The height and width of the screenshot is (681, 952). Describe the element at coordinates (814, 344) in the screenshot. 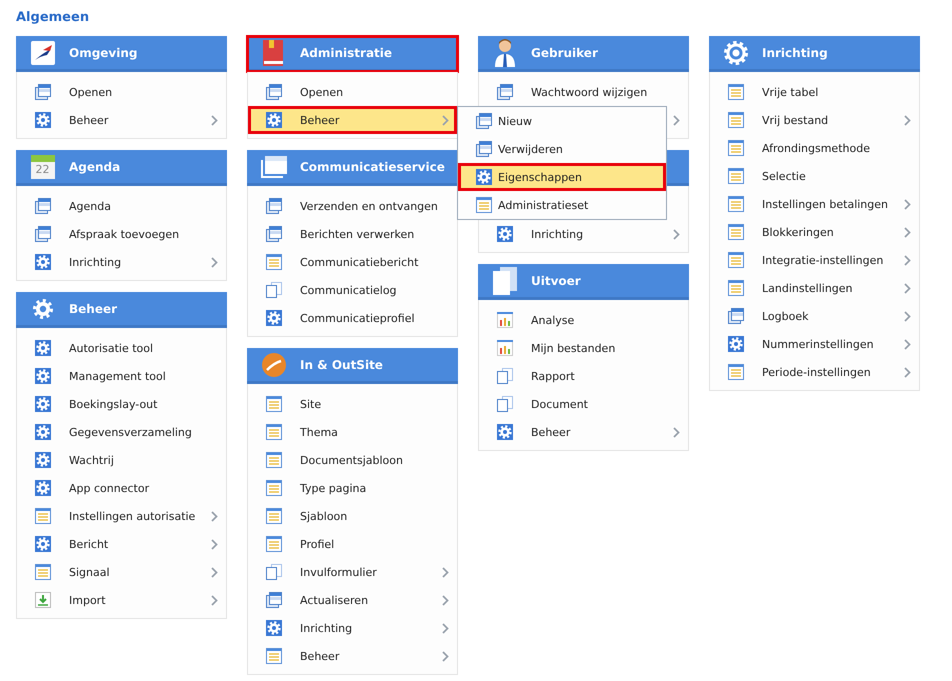

I see `menu-item: Nummerinstellingen` at that location.